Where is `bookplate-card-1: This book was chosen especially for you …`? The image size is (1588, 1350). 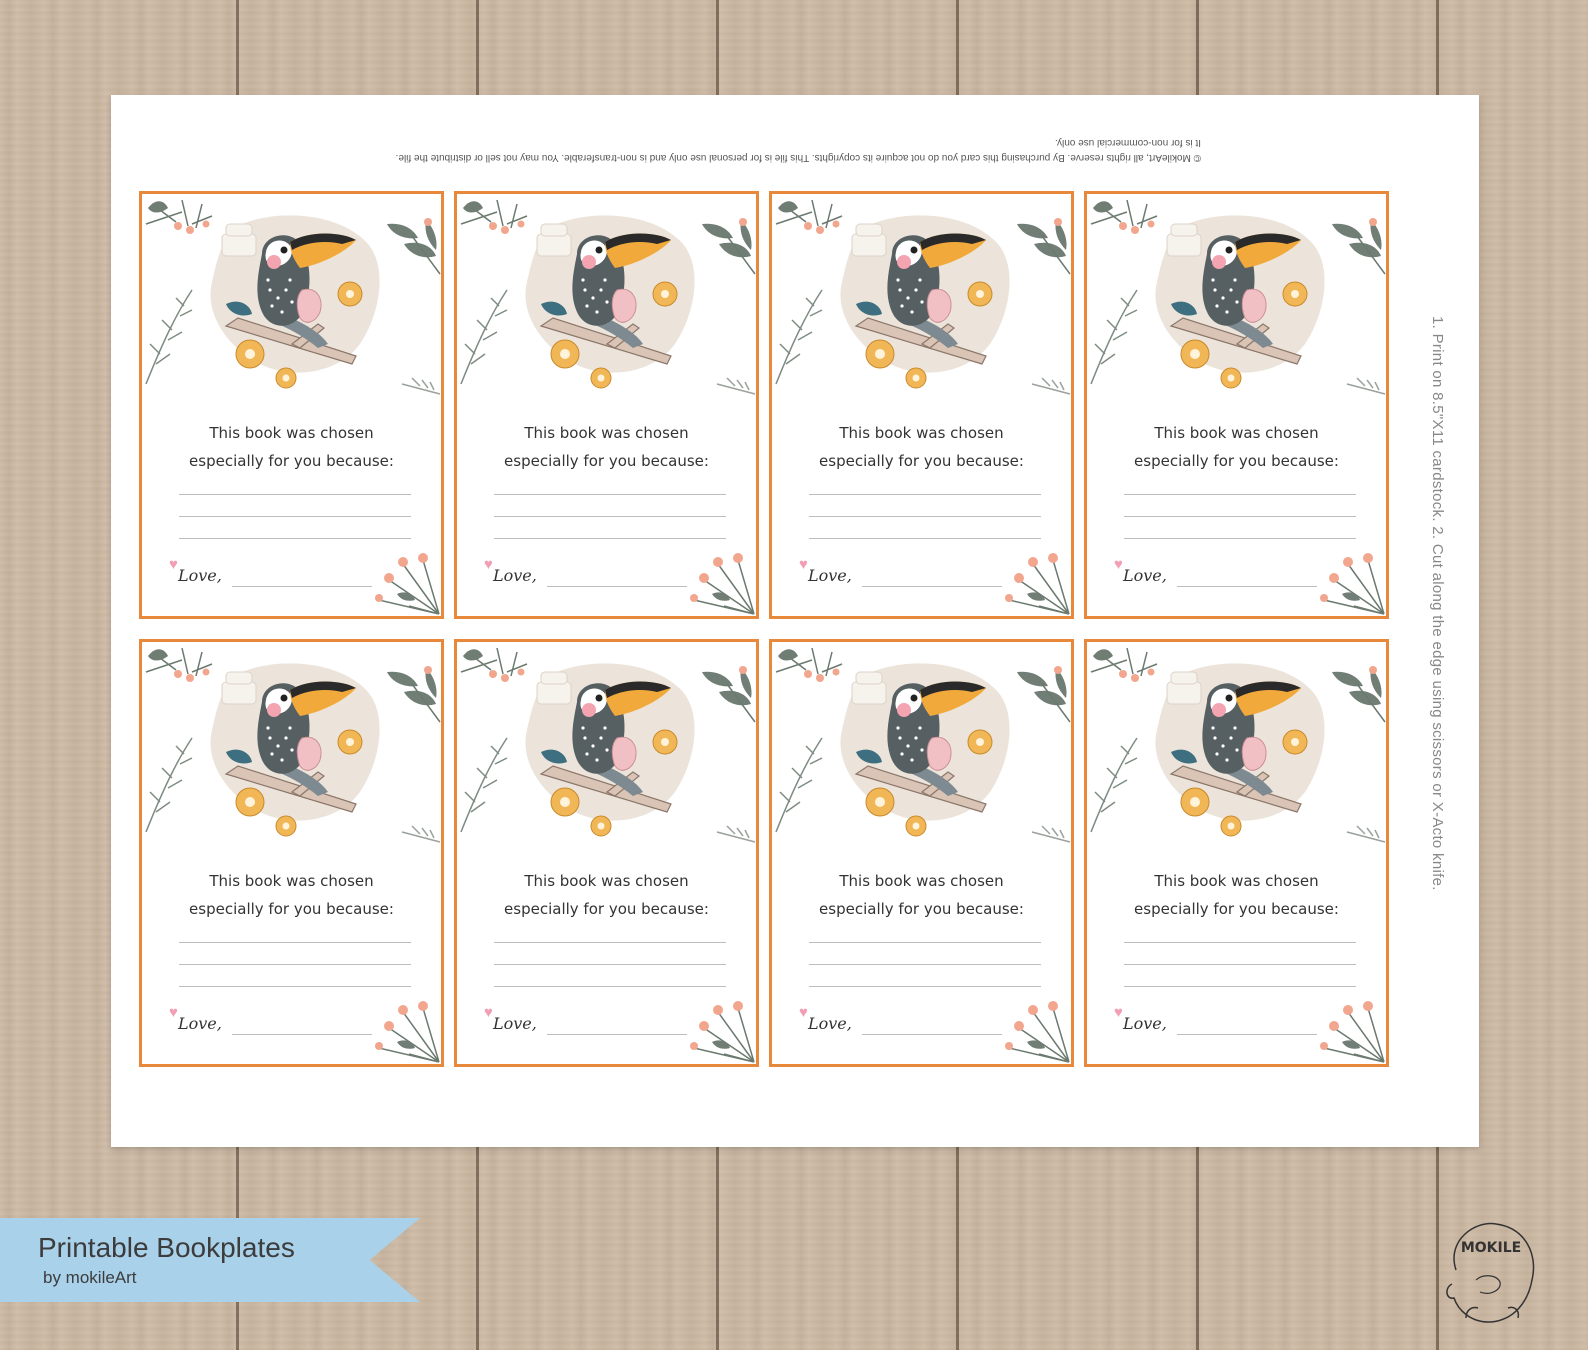
bookplate-card-1: This book was chosen especially for you … is located at coordinates (291, 405).